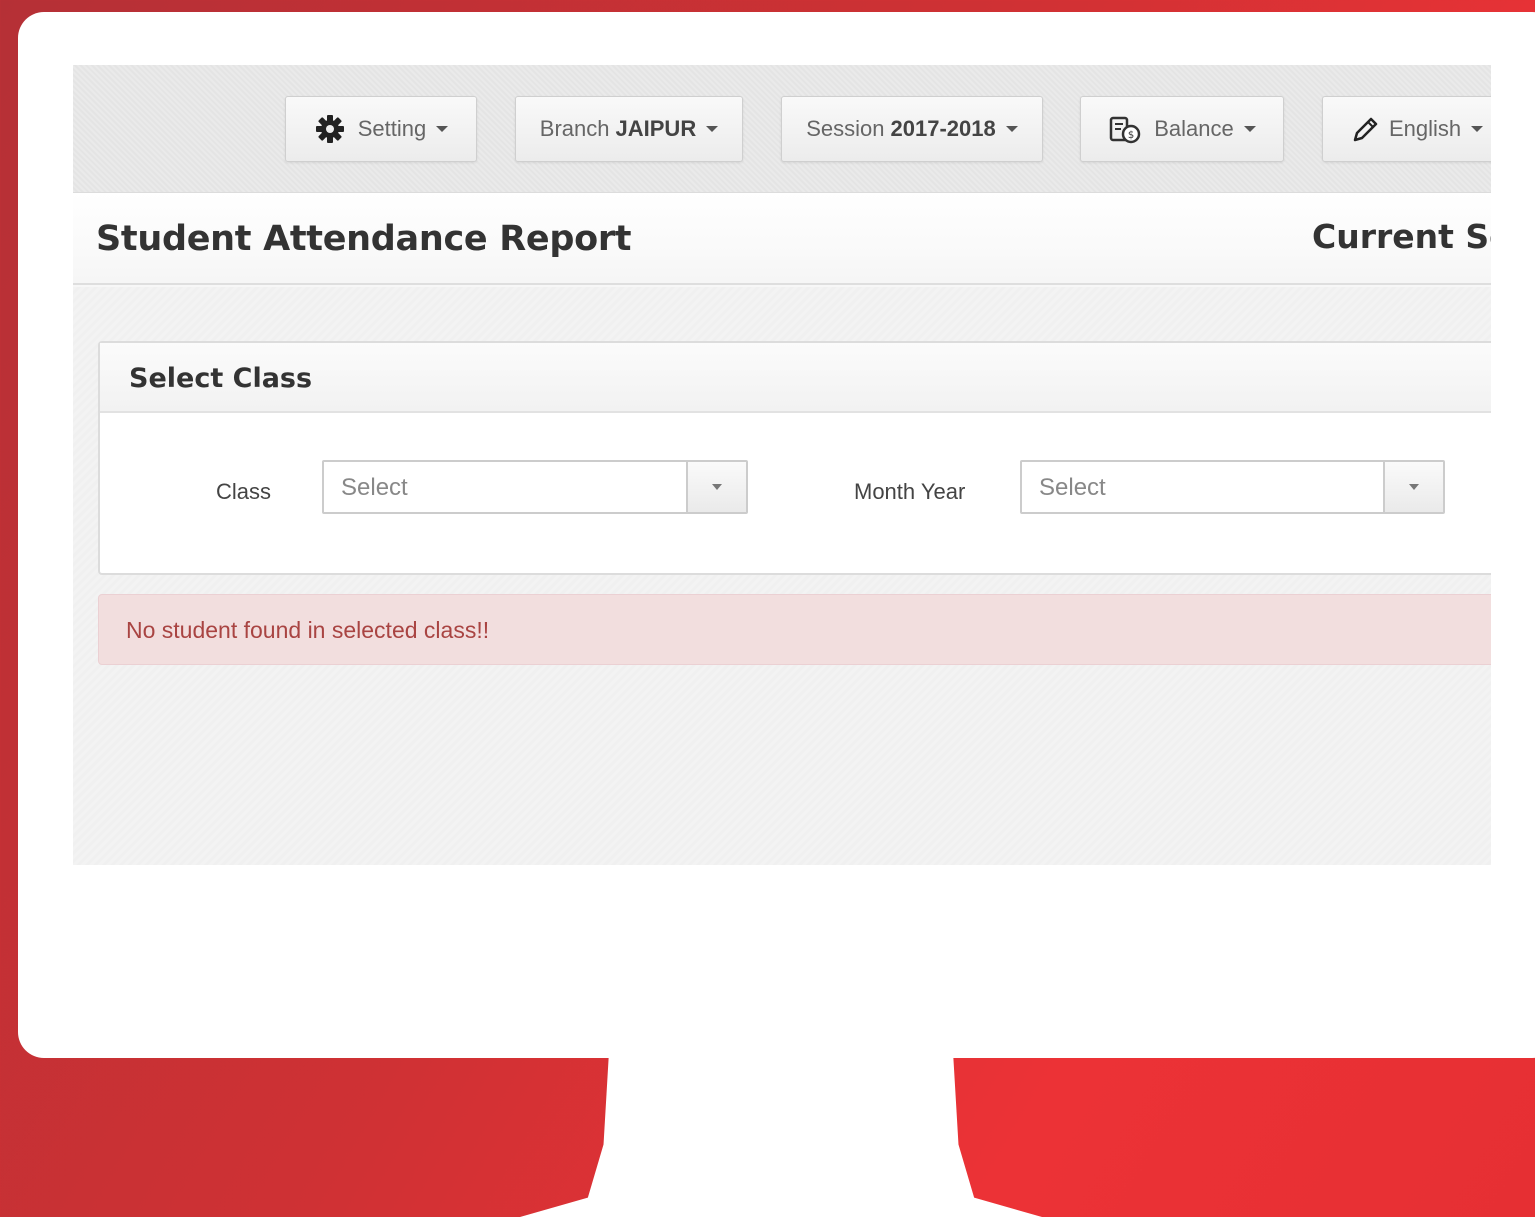 The image size is (1535, 1217). Describe the element at coordinates (1401, 236) in the screenshot. I see `current-session-label: Current Se` at that location.